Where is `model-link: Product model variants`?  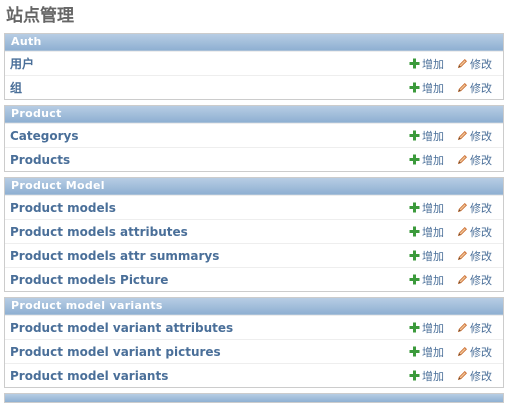
model-link: Product model variants is located at coordinates (207, 376).